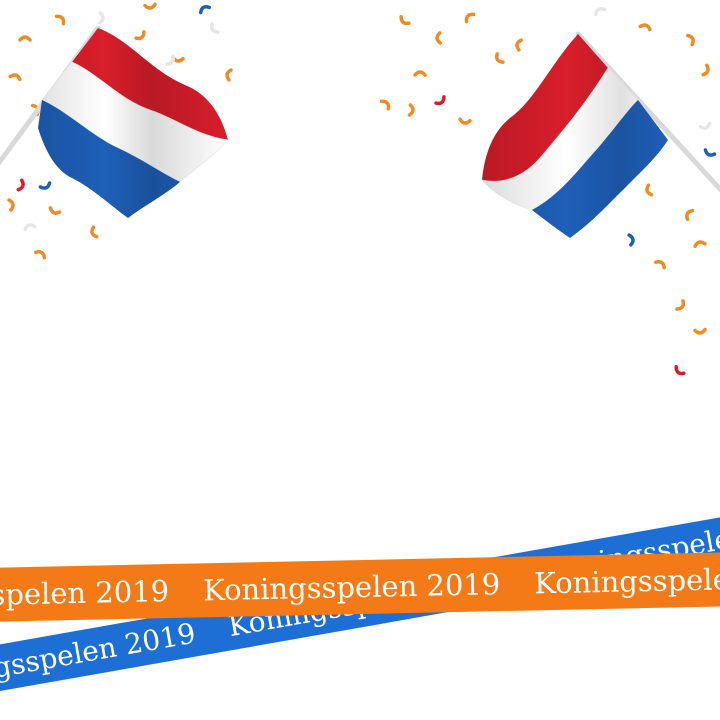 The image size is (720, 720). What do you see at coordinates (99, 657) in the screenshot?
I see `blue-label: Koningsspelen 2019` at bounding box center [99, 657].